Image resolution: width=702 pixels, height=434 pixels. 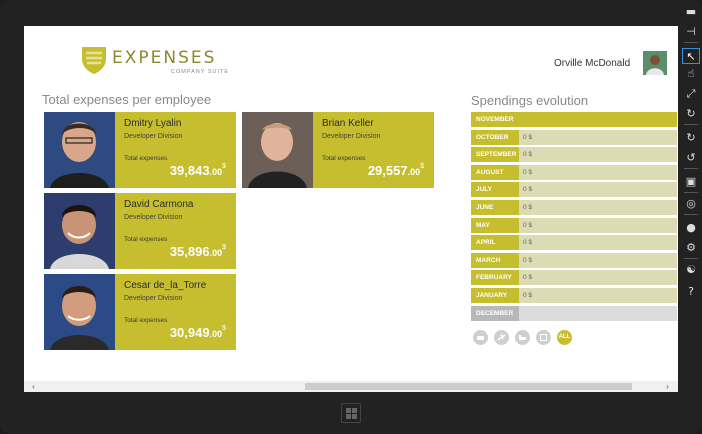 What do you see at coordinates (691, 74) in the screenshot?
I see `touch-icon: ☝` at bounding box center [691, 74].